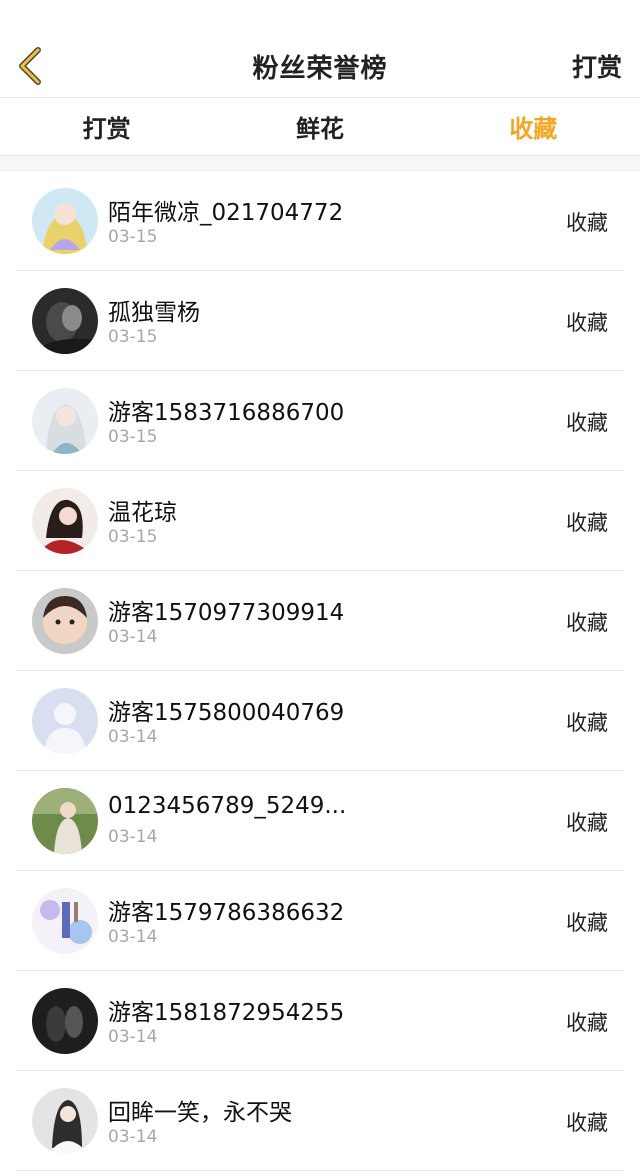 The height and width of the screenshot is (1171, 640). I want to click on tab-flowers: 鲜花, so click(319, 126).